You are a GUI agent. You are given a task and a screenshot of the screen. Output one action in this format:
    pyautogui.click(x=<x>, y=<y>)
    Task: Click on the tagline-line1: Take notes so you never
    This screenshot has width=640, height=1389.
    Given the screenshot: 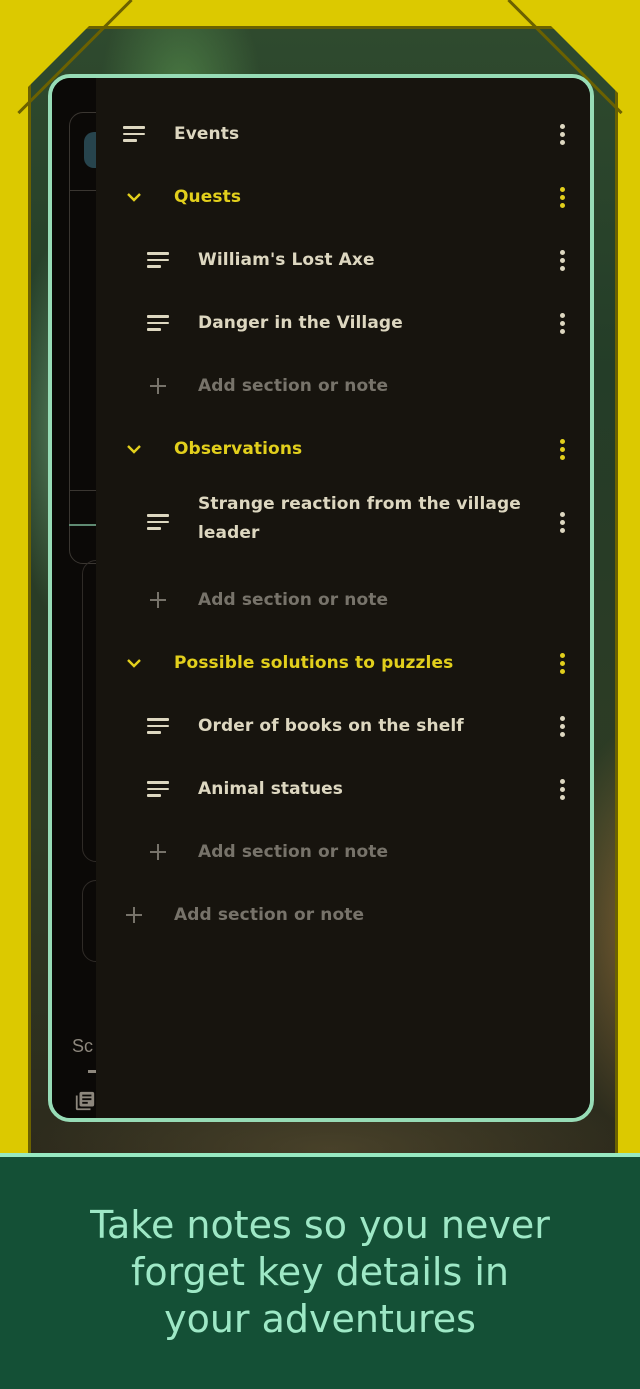 What is the action you would take?
    pyautogui.click(x=320, y=1225)
    